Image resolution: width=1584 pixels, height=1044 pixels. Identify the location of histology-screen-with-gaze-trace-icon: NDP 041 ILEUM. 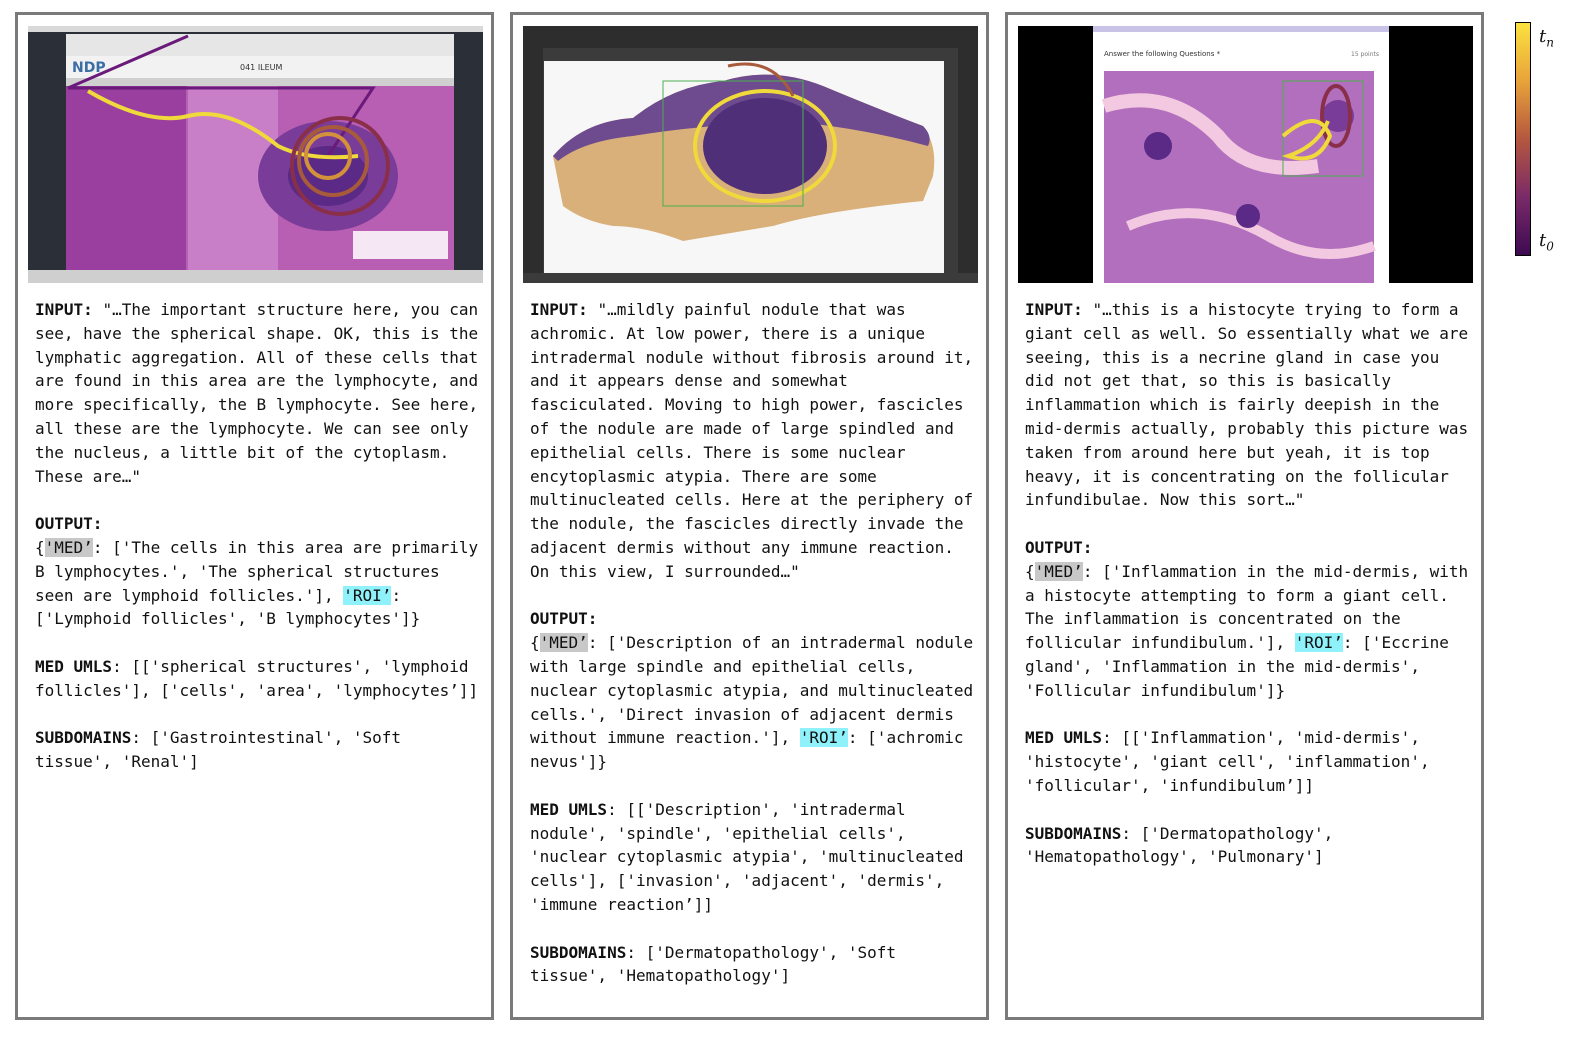
(255, 154).